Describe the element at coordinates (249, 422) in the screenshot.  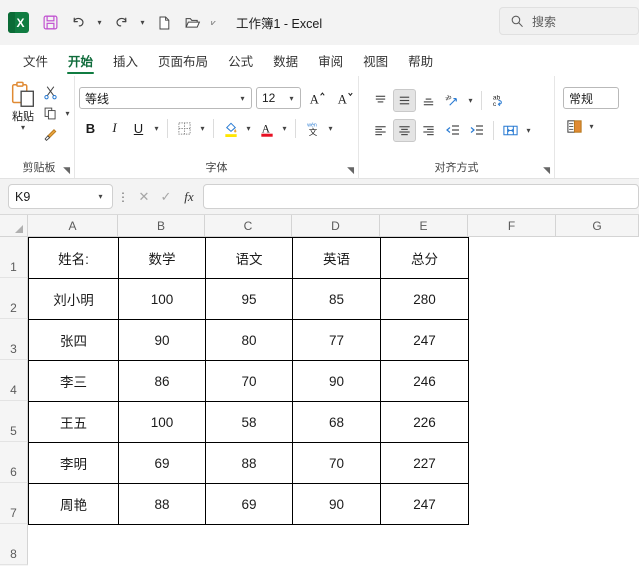
I see `cell-c5: 58` at that location.